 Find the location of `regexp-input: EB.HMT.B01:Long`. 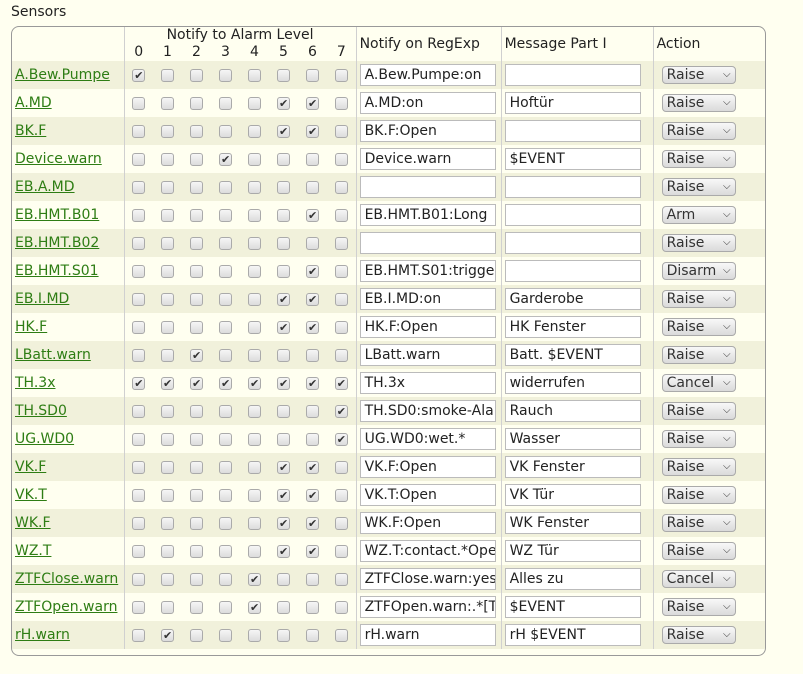

regexp-input: EB.HMT.B01:Long is located at coordinates (427, 215).